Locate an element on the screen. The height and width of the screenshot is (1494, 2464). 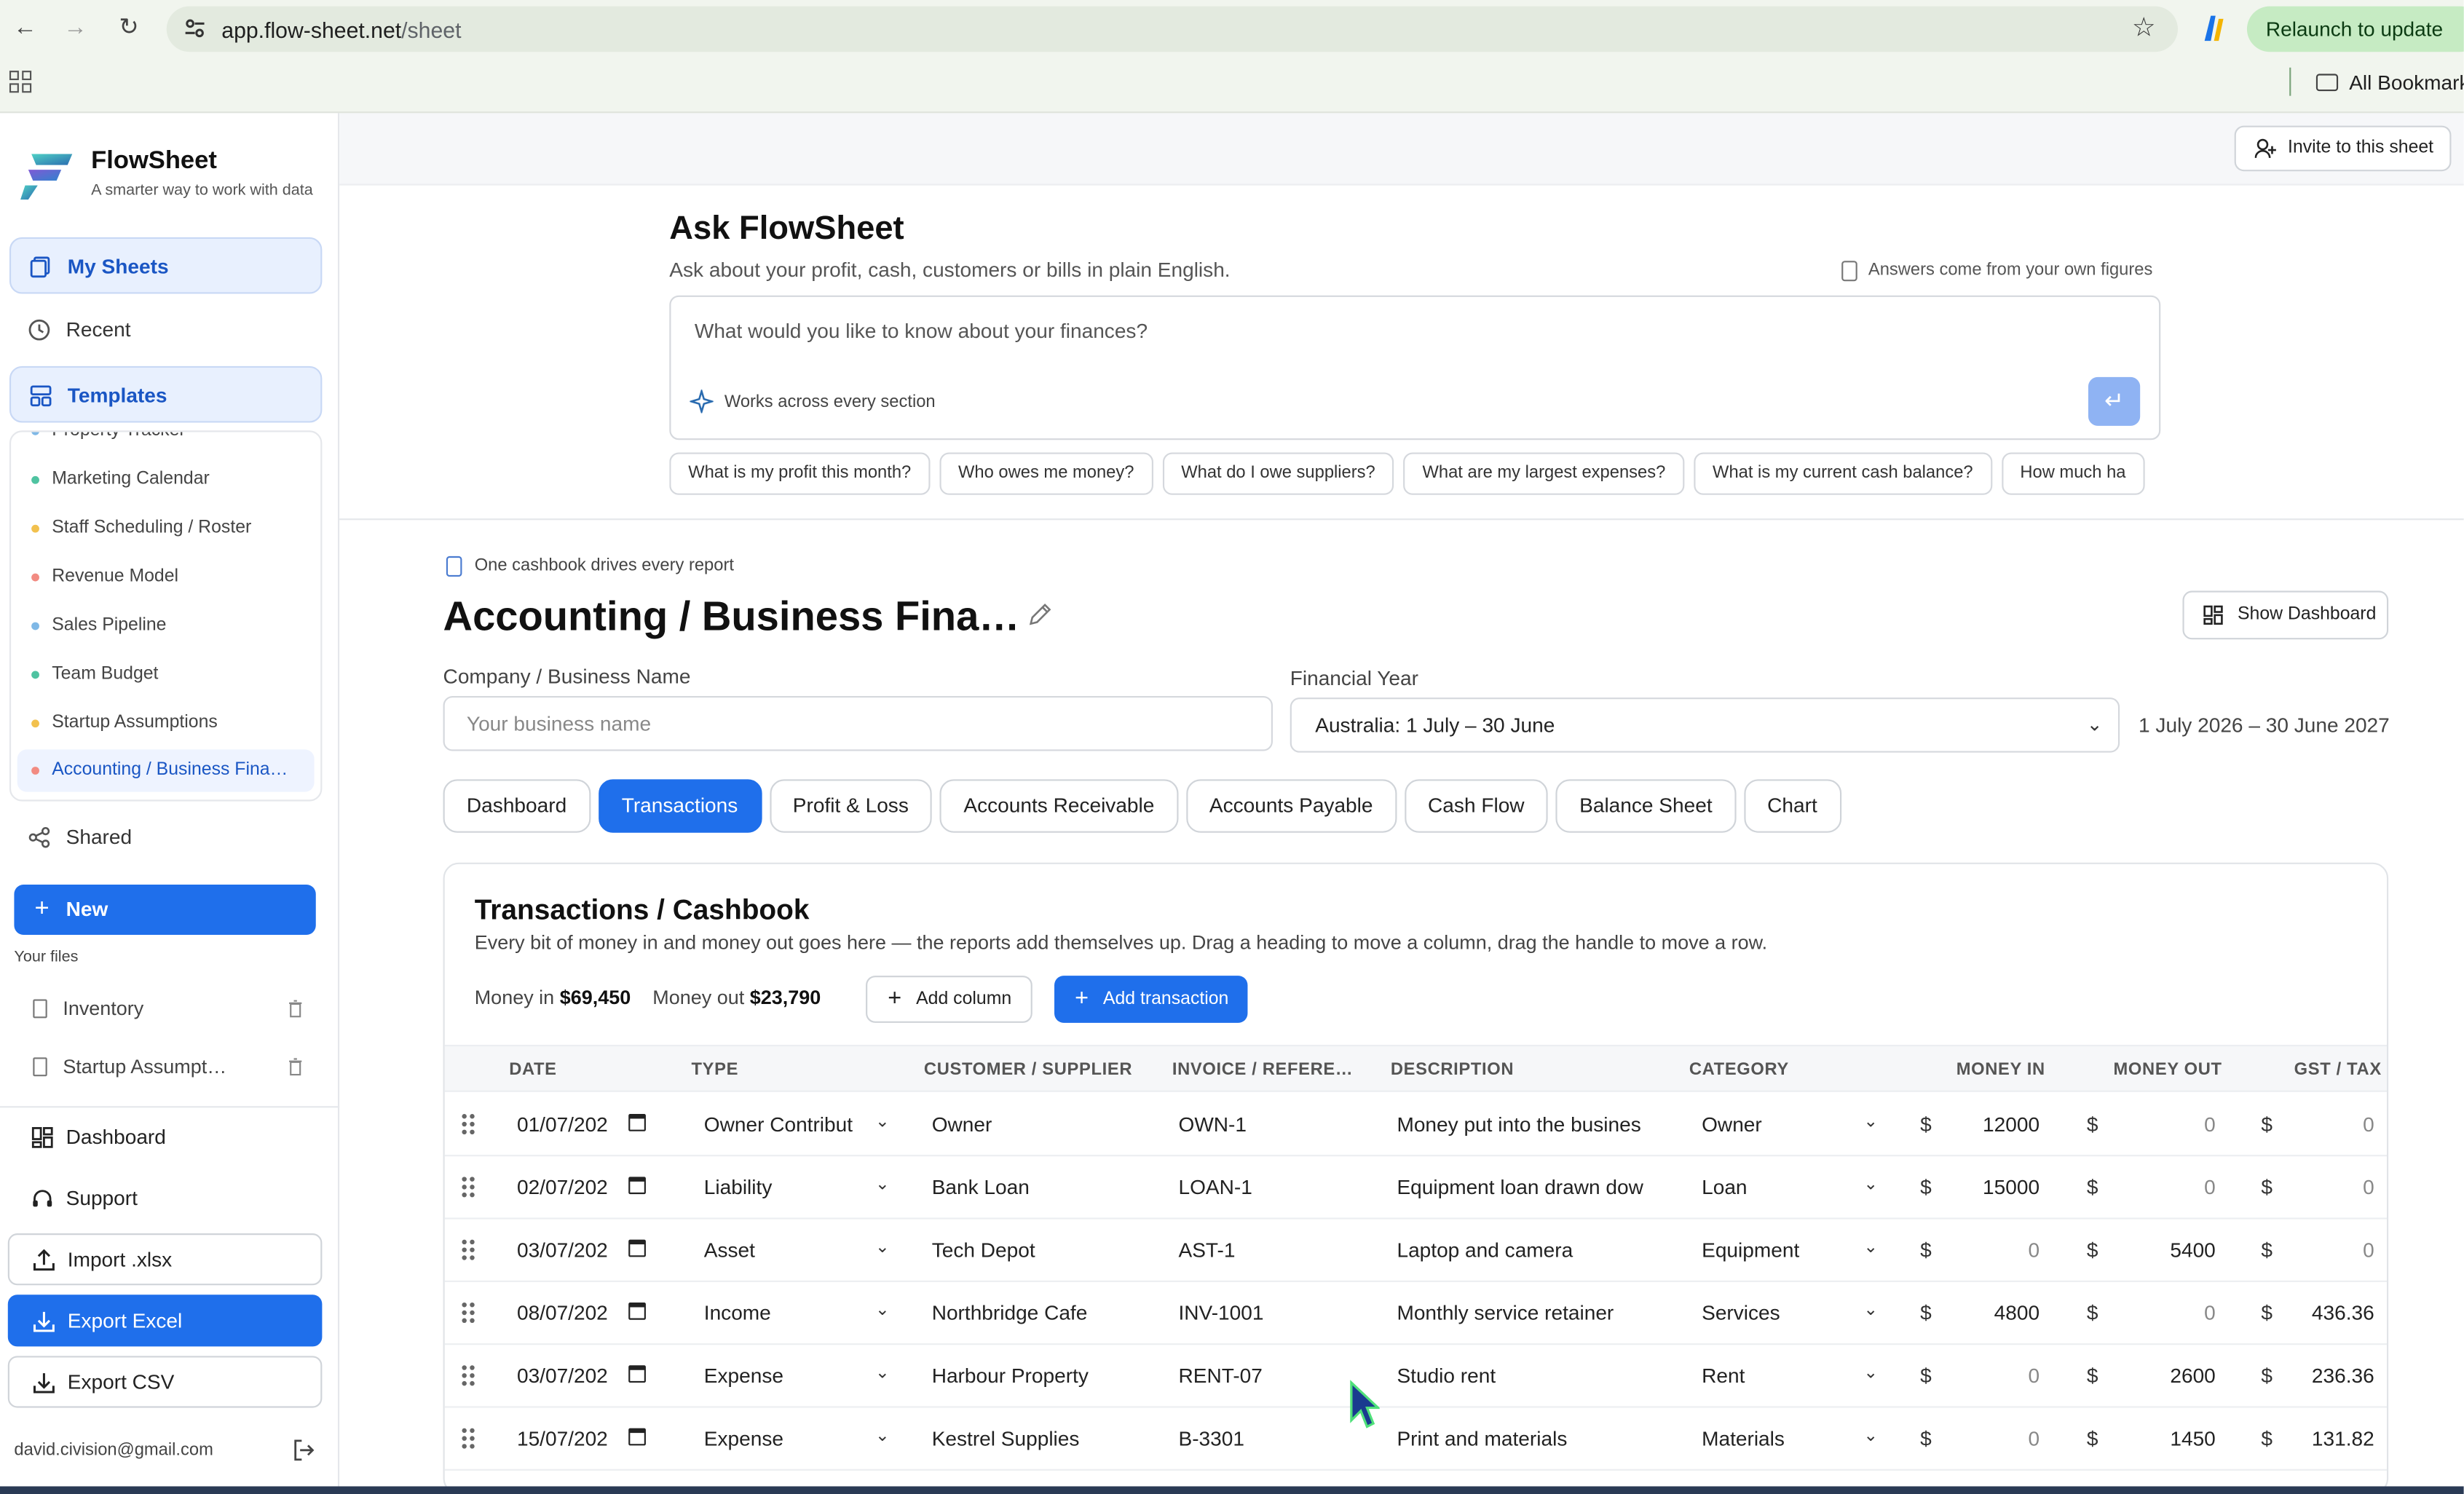
invoice-cell: AST-1 is located at coordinates (1273, 1250).